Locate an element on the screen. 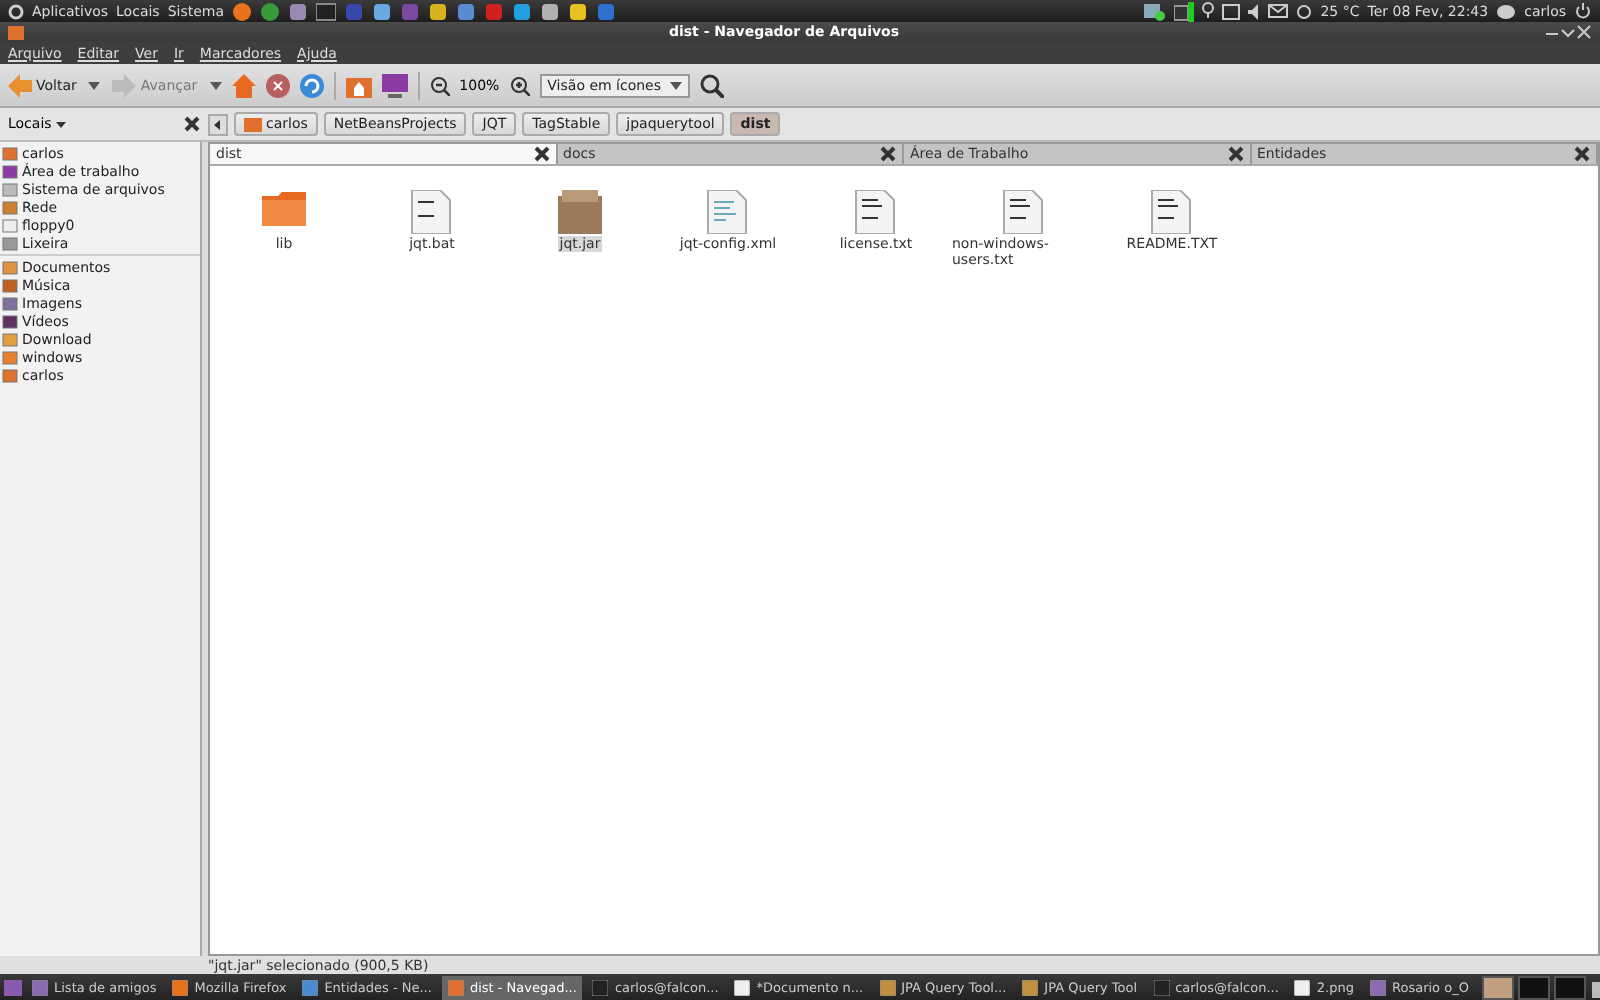 This screenshot has width=1600, height=1000. reload-icon is located at coordinates (311, 85).